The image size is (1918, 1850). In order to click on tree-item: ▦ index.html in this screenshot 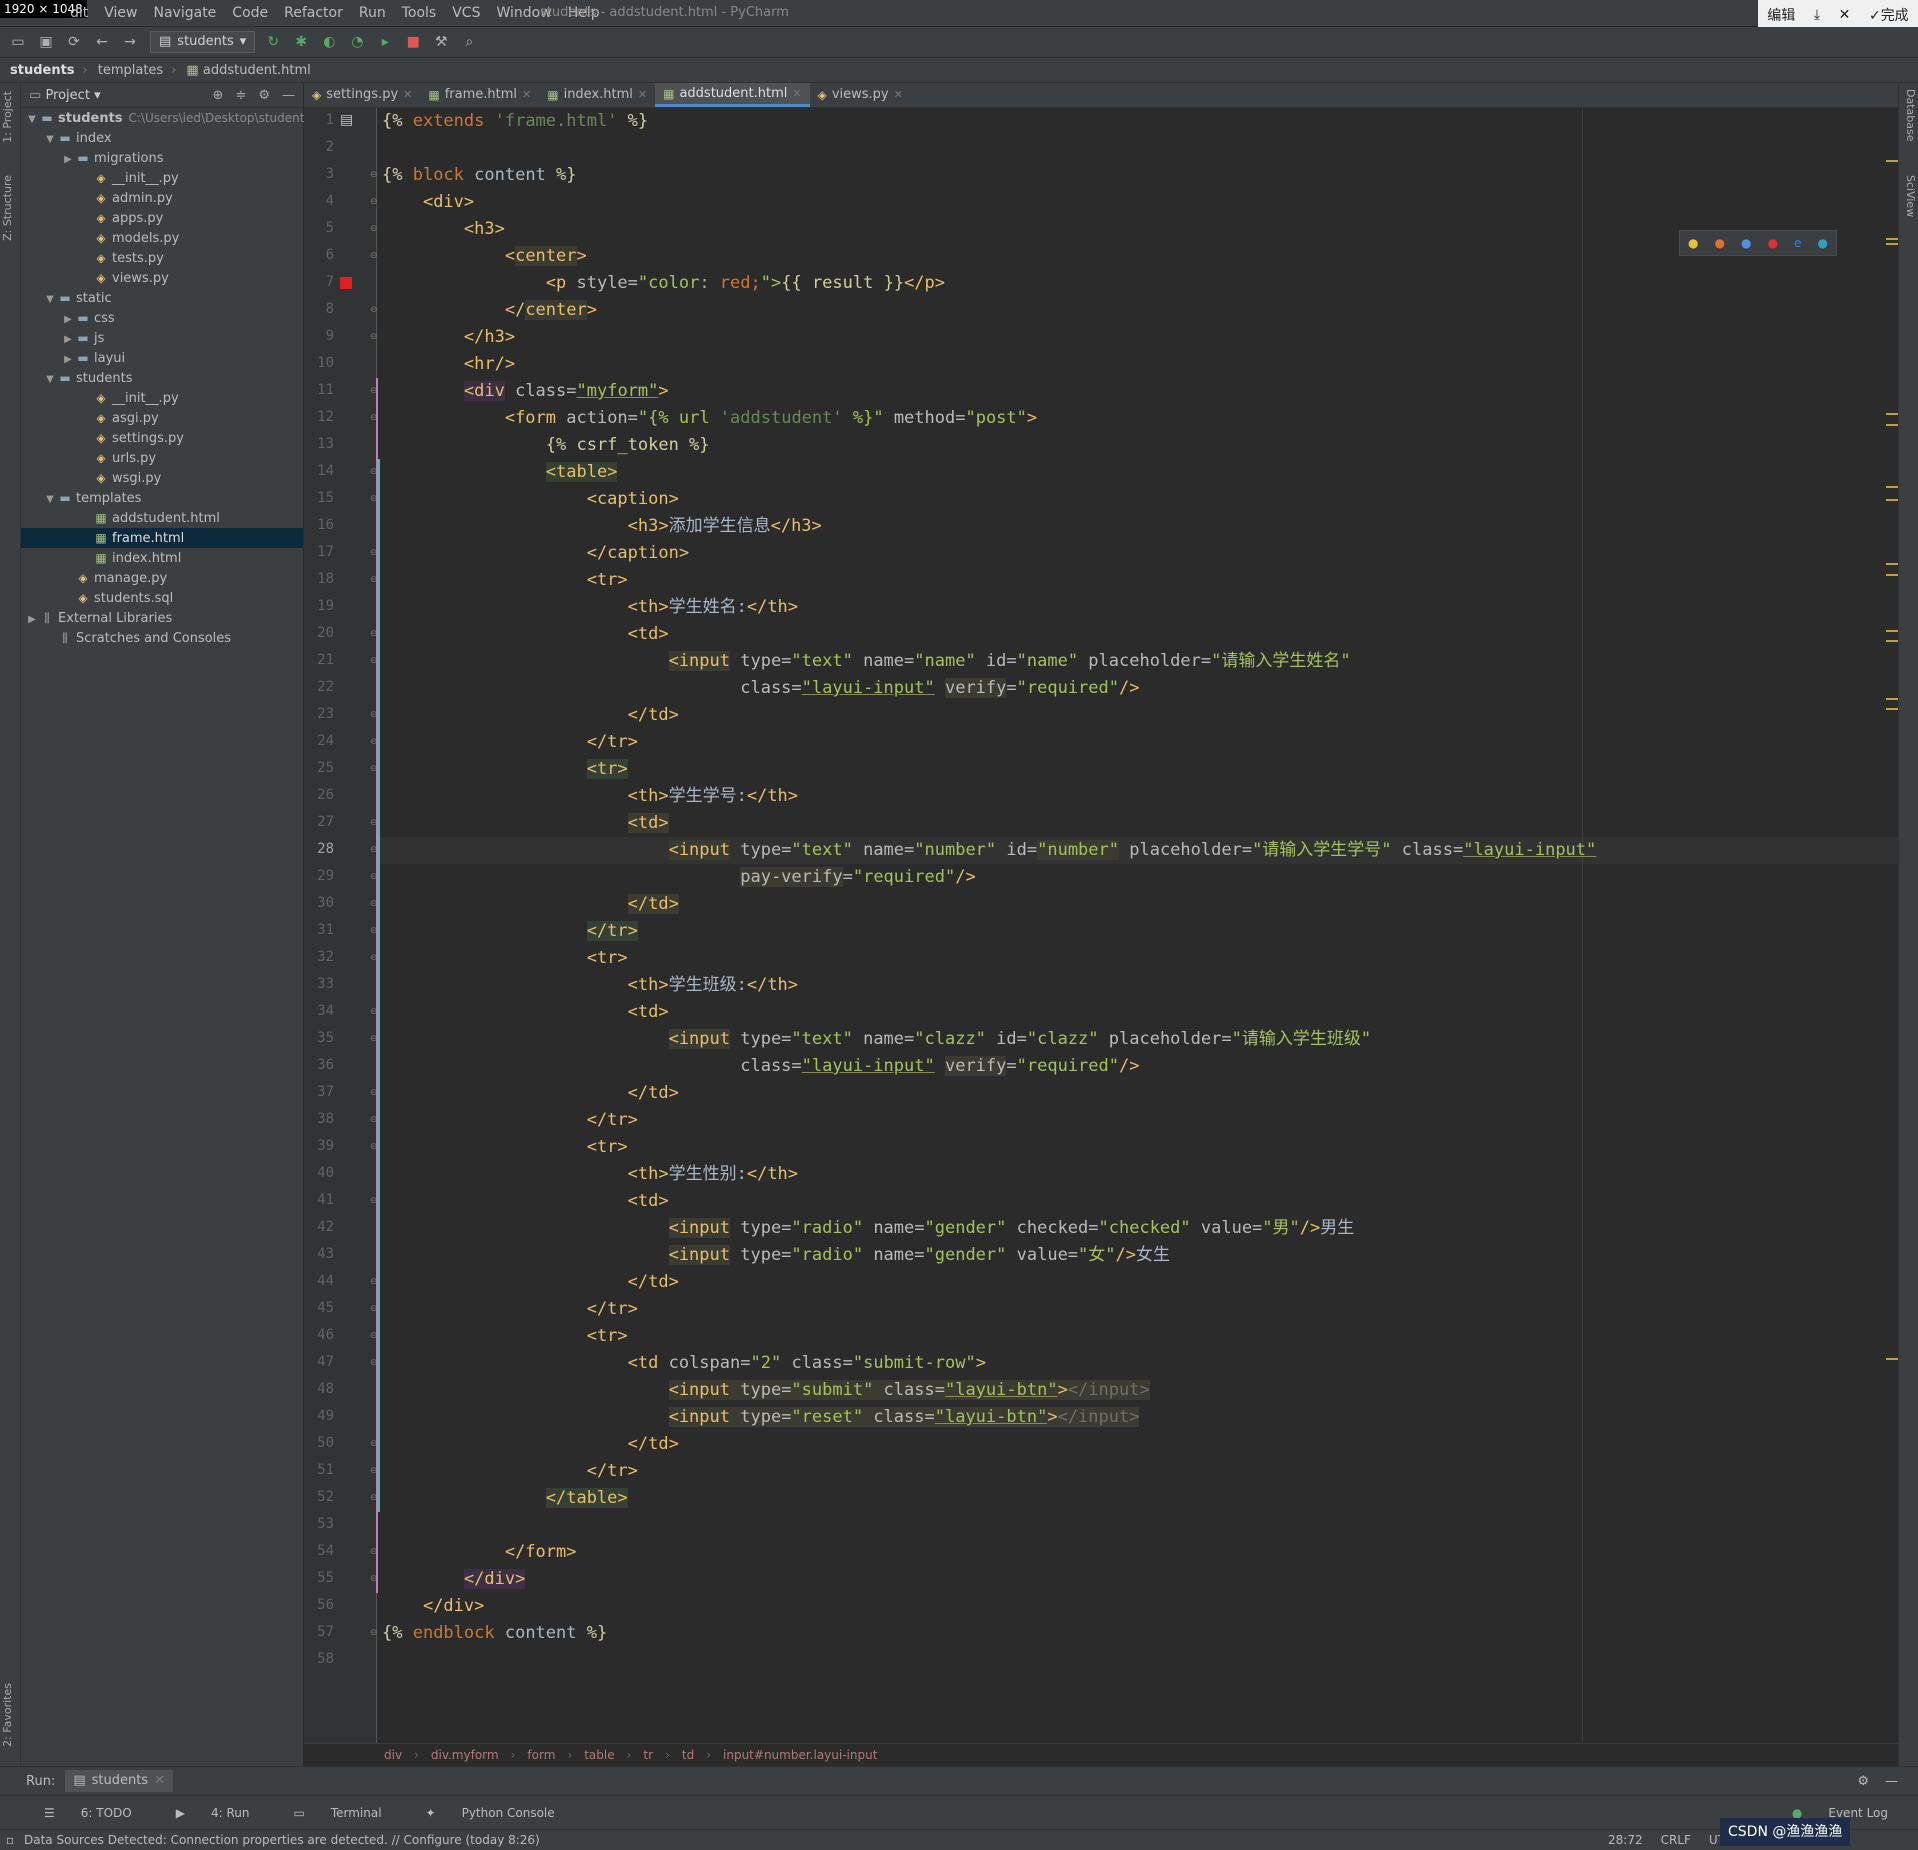, I will do `click(162, 558)`.